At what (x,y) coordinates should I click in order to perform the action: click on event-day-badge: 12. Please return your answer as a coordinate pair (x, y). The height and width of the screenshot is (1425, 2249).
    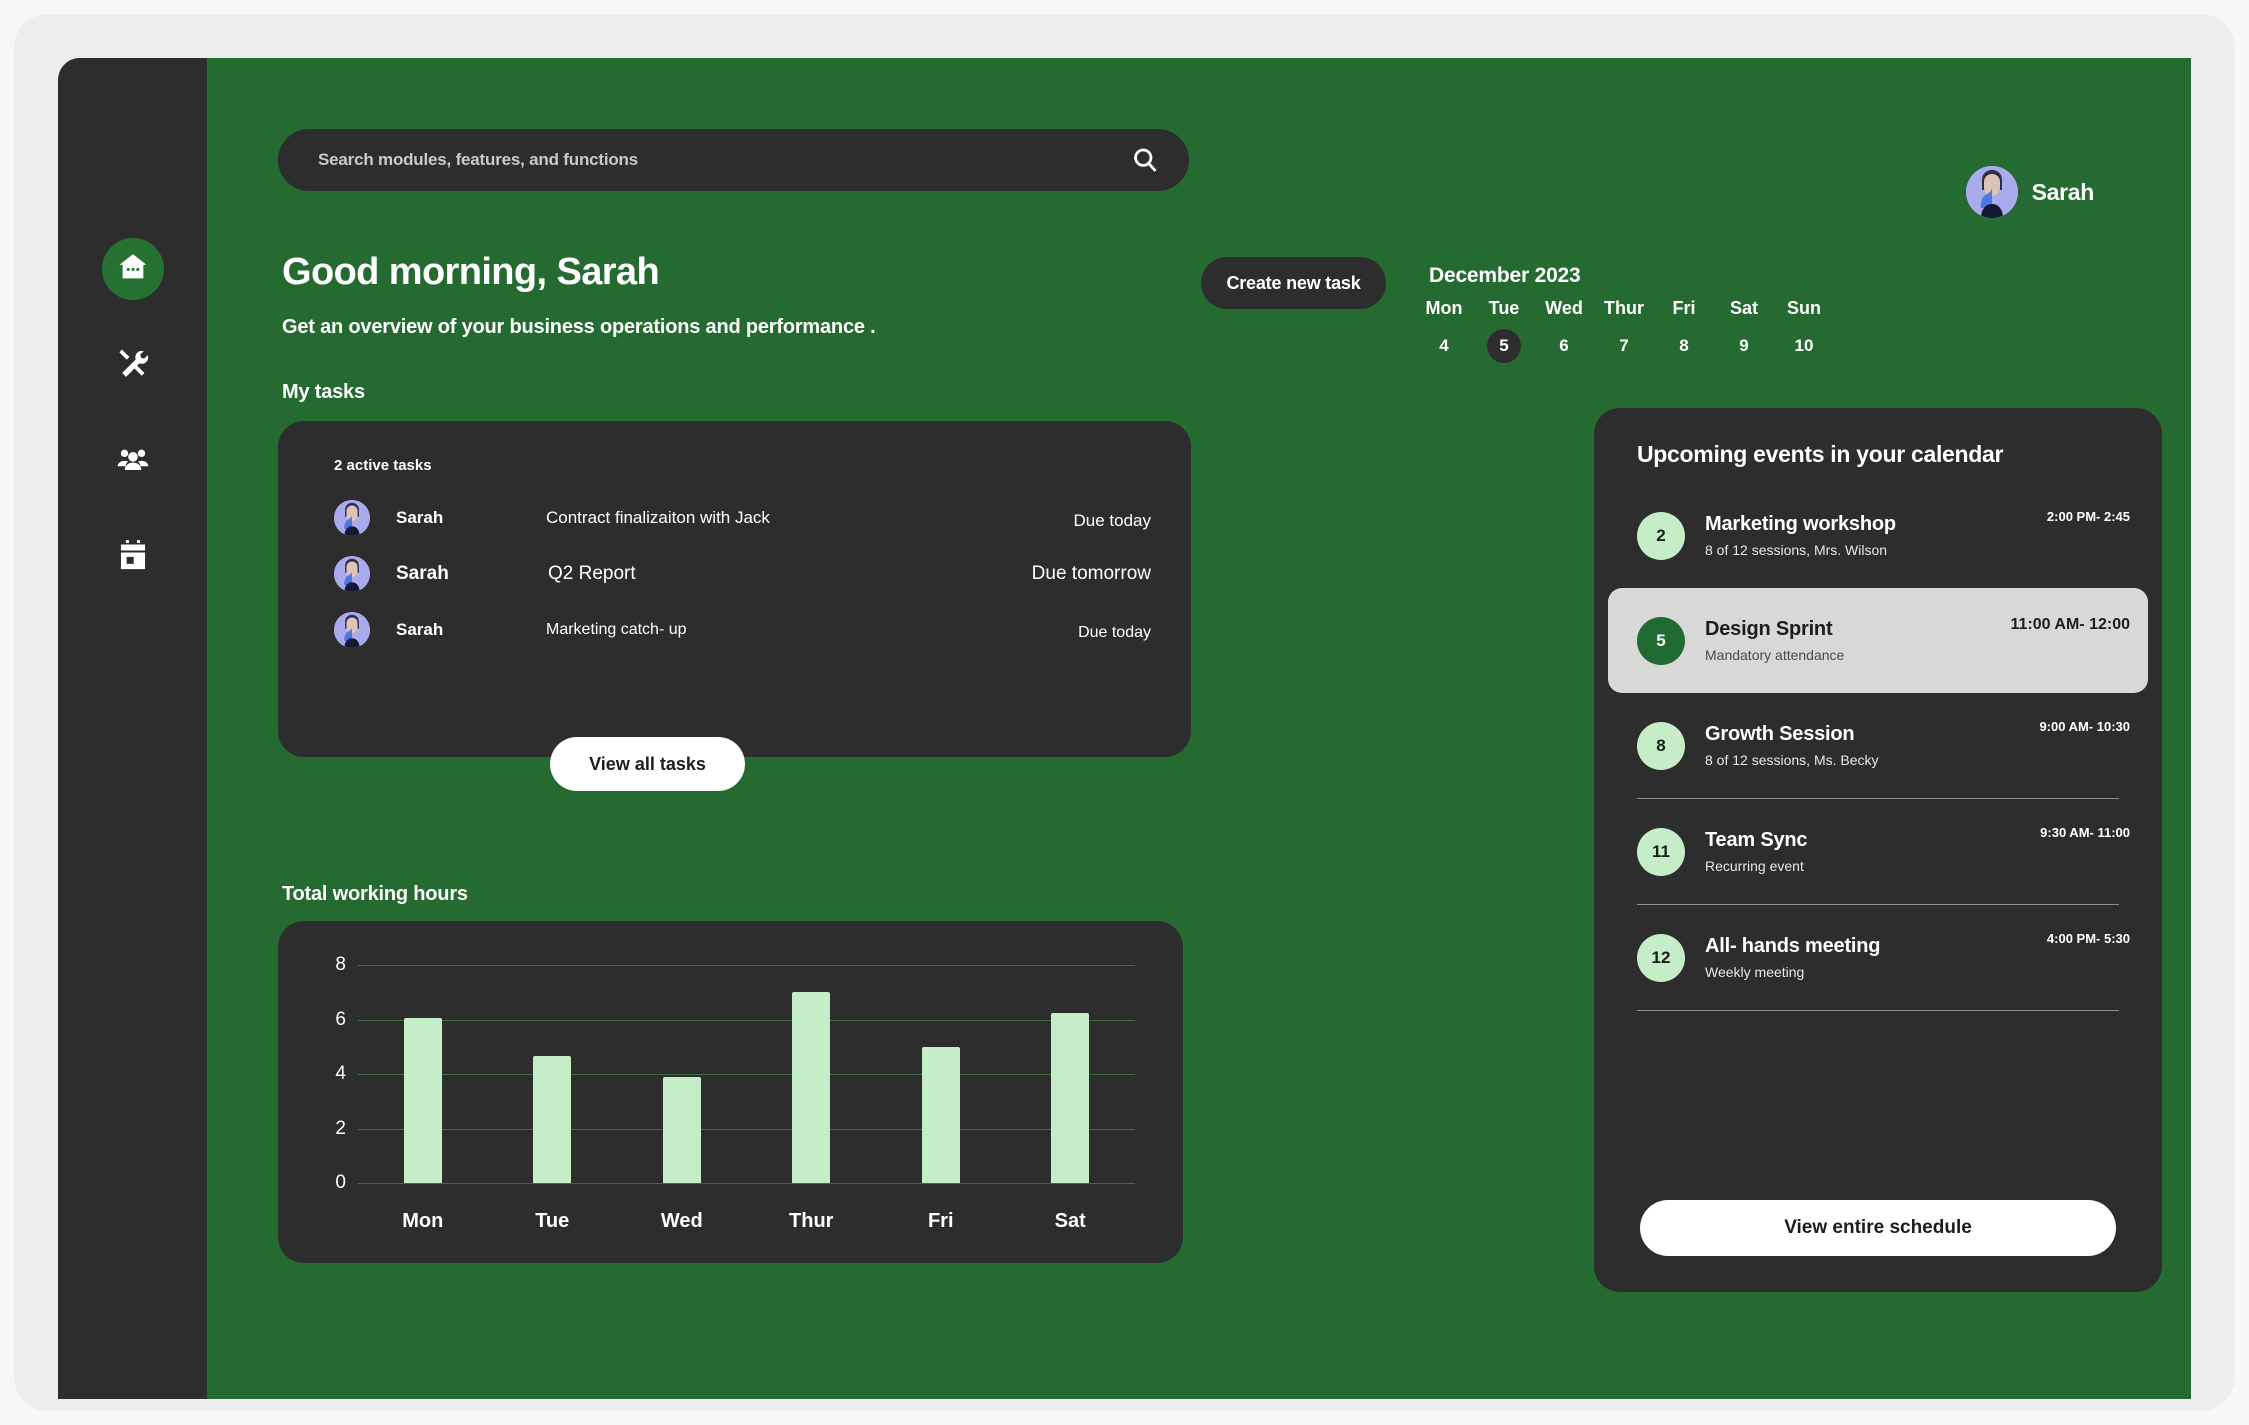
    Looking at the image, I should click on (1661, 957).